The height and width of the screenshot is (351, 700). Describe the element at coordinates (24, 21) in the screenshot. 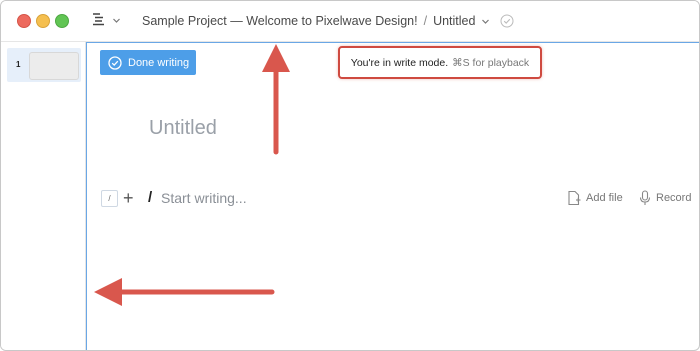

I see `close-window-button` at that location.